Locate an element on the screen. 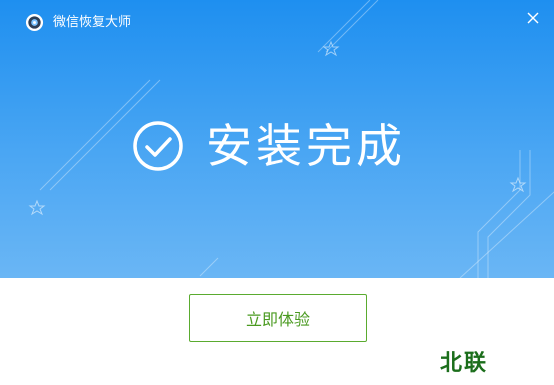 The image size is (554, 385). install-complete-status: 安装完成 is located at coordinates (269, 146).